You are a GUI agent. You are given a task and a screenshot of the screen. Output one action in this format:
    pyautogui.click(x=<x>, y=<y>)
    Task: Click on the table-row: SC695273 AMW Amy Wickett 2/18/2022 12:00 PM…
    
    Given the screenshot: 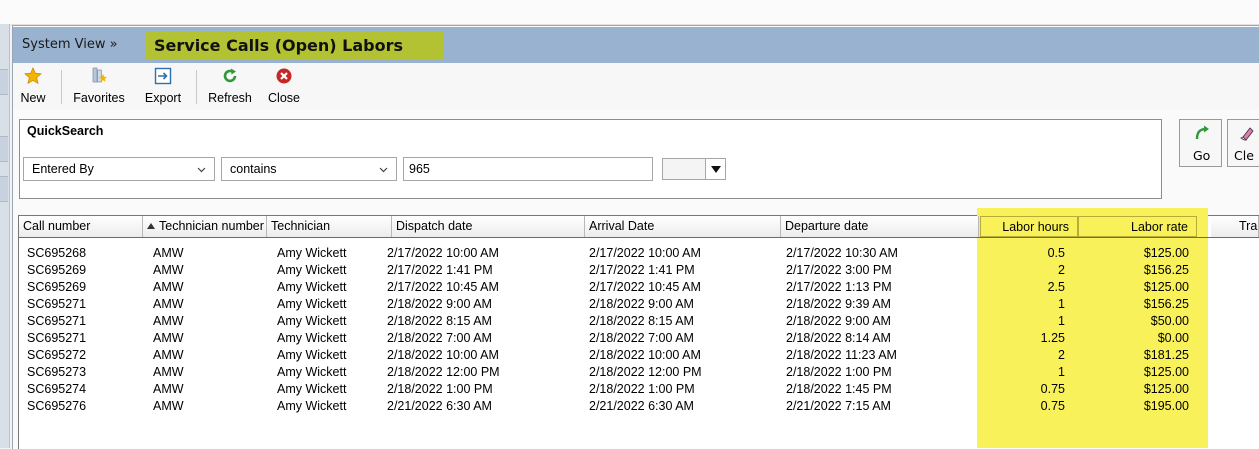 What is the action you would take?
    pyautogui.click(x=639, y=372)
    